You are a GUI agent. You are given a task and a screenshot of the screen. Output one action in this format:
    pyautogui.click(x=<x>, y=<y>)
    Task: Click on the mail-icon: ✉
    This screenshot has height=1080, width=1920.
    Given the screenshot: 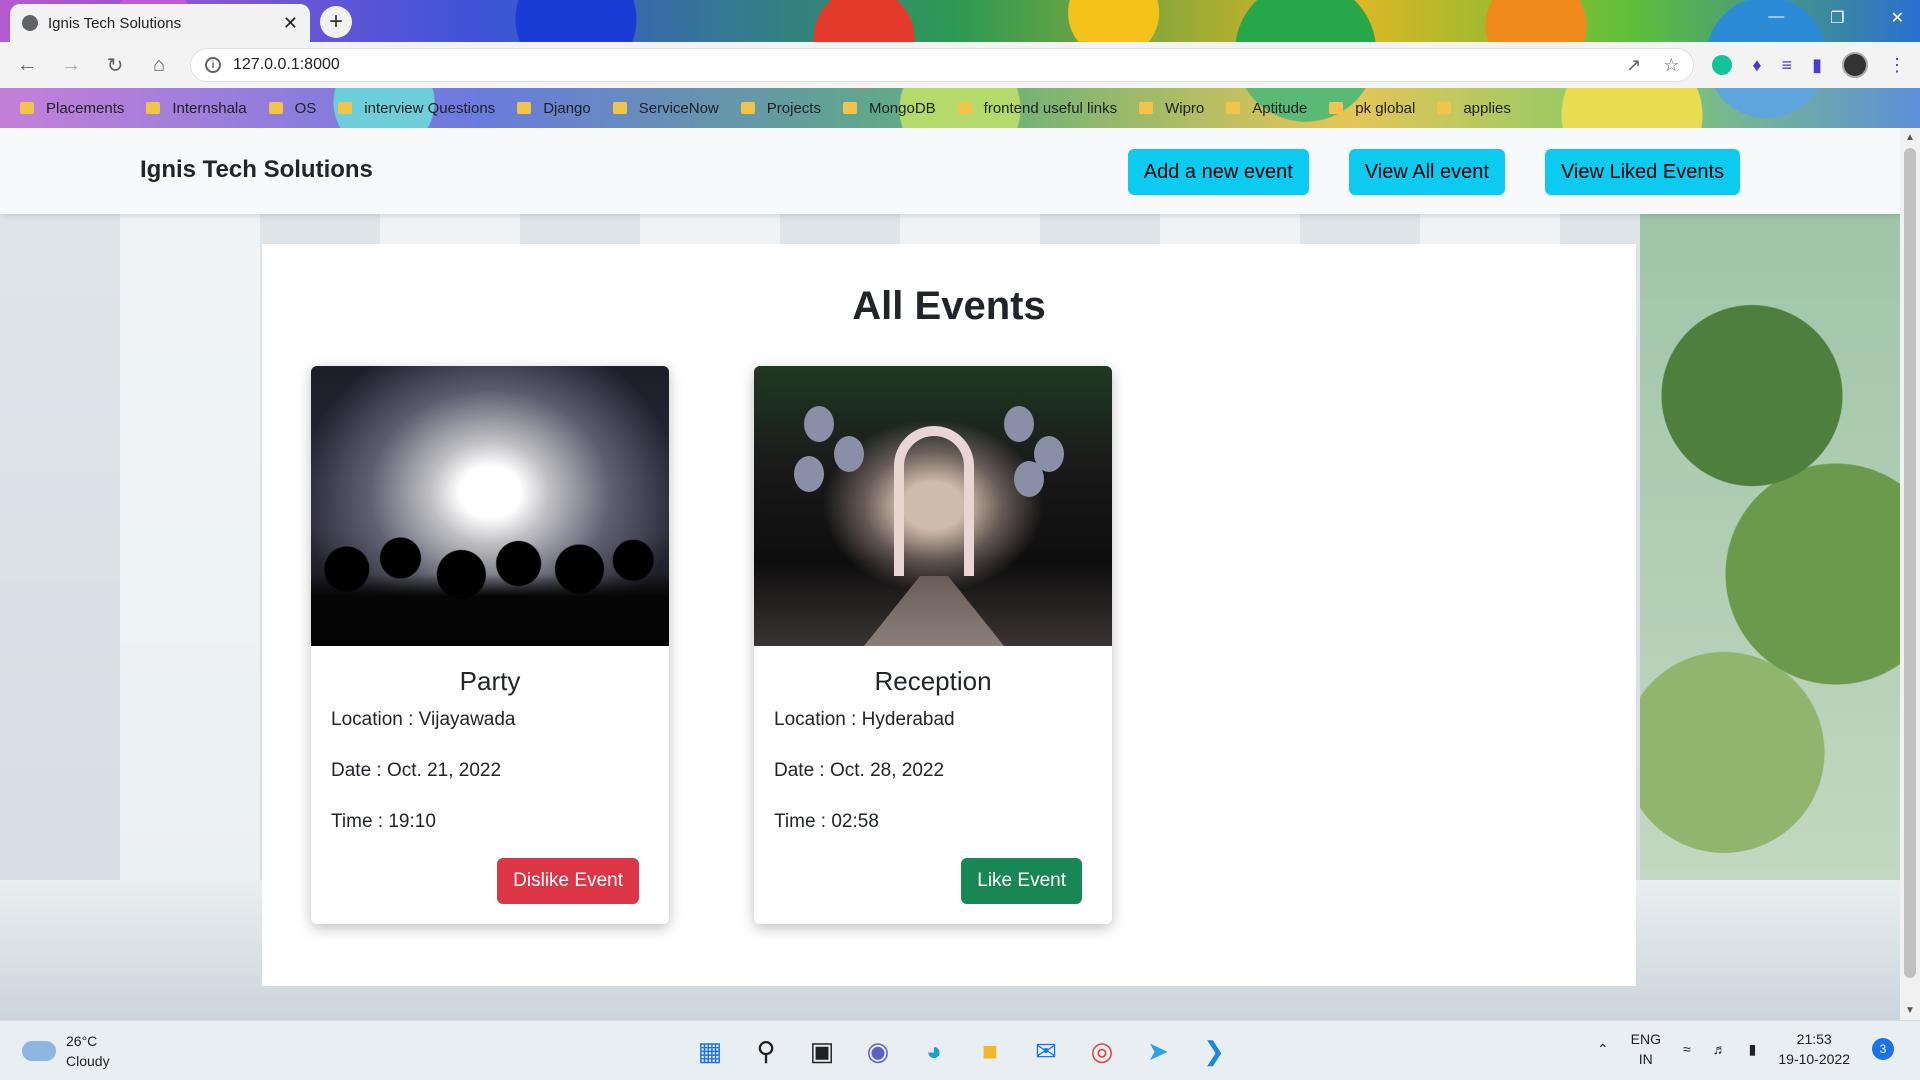 What is the action you would take?
    pyautogui.click(x=1046, y=1051)
    